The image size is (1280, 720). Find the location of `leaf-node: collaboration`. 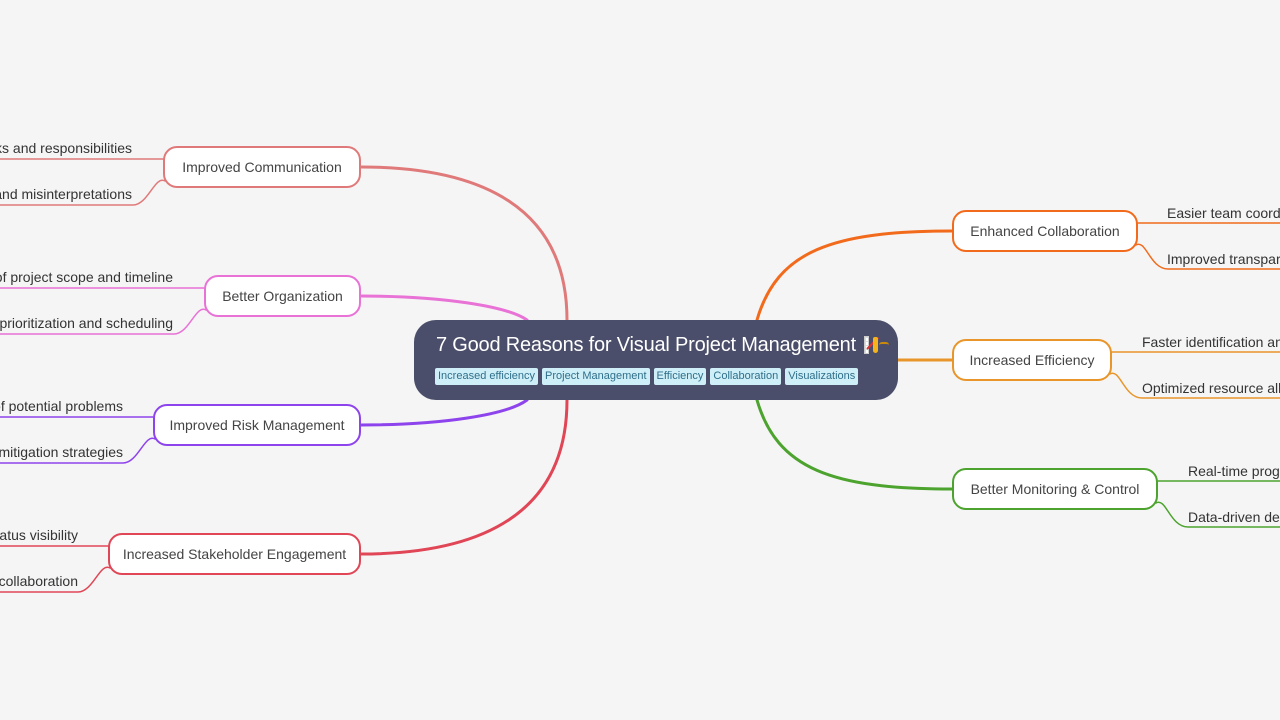

leaf-node: collaboration is located at coordinates (39, 581).